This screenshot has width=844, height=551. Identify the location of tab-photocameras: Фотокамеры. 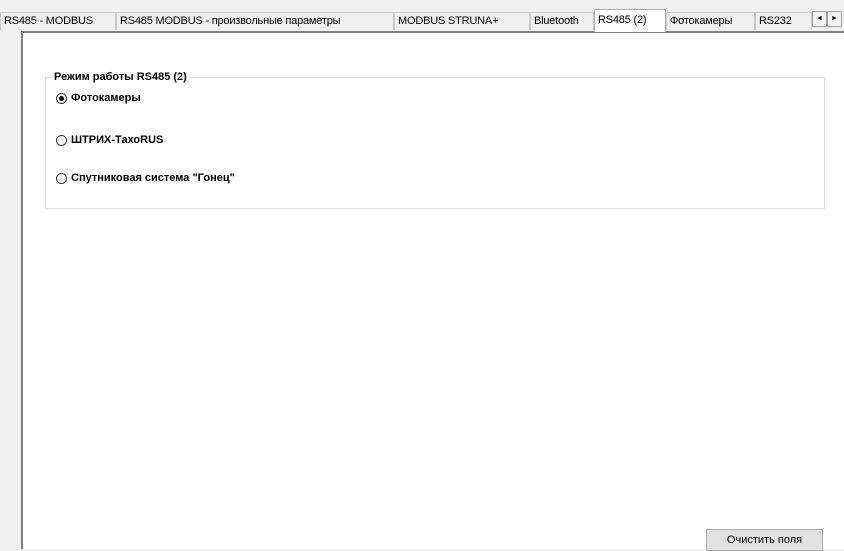
(710, 21).